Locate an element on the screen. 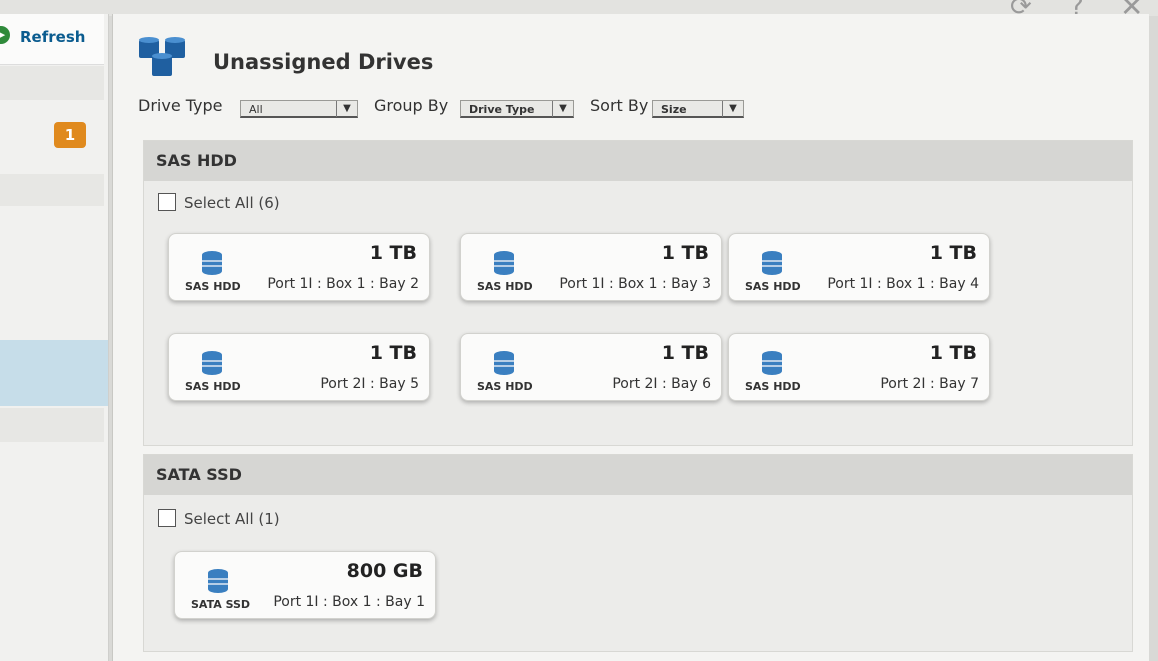 This screenshot has height=661, width=1158. drive-card: SAS HDD 1 TB Port 1I : Box 1 : Bay 2 is located at coordinates (299, 267).